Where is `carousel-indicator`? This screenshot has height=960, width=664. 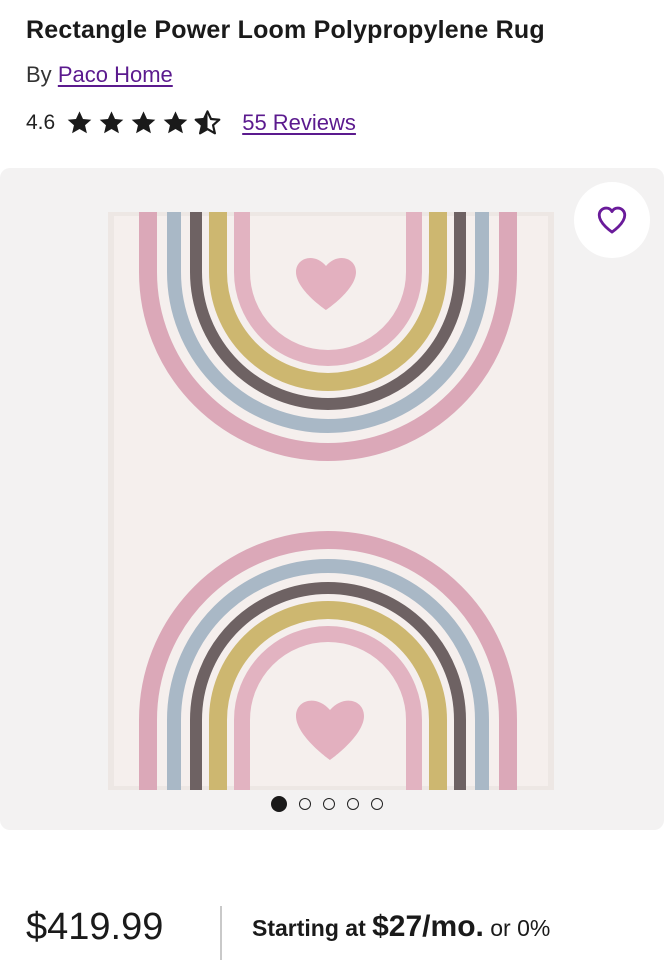
carousel-indicator is located at coordinates (327, 804).